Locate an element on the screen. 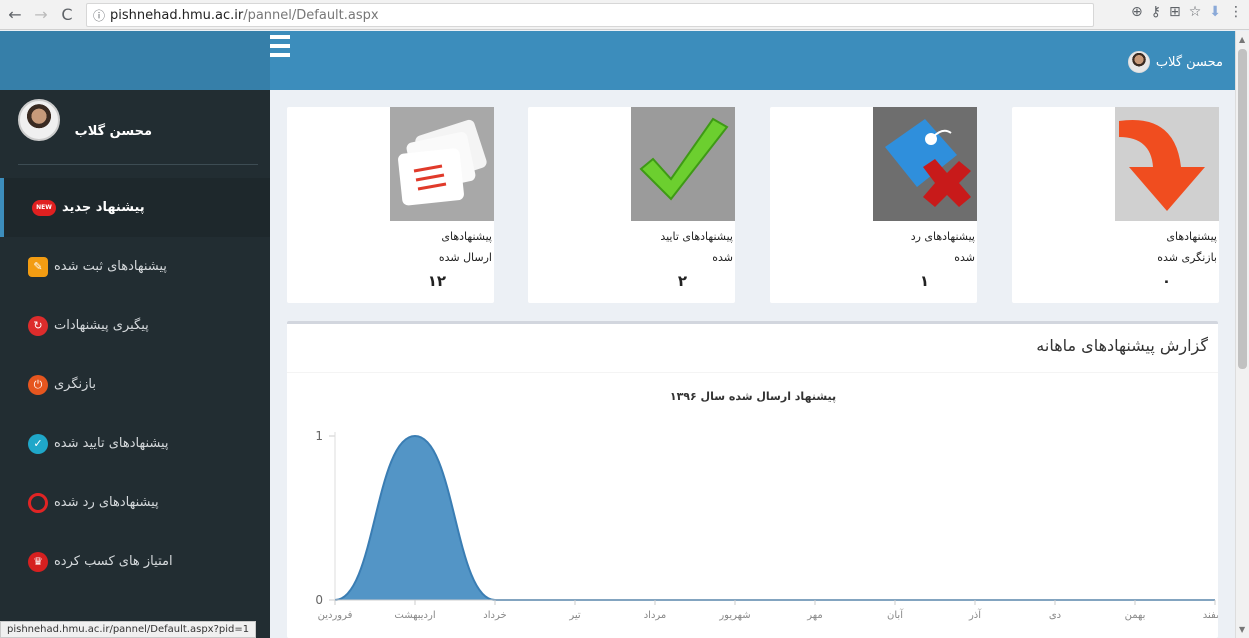  chart-title: پیشنهاد ارسال شده سال ۱۳۹۶ is located at coordinates (753, 396).